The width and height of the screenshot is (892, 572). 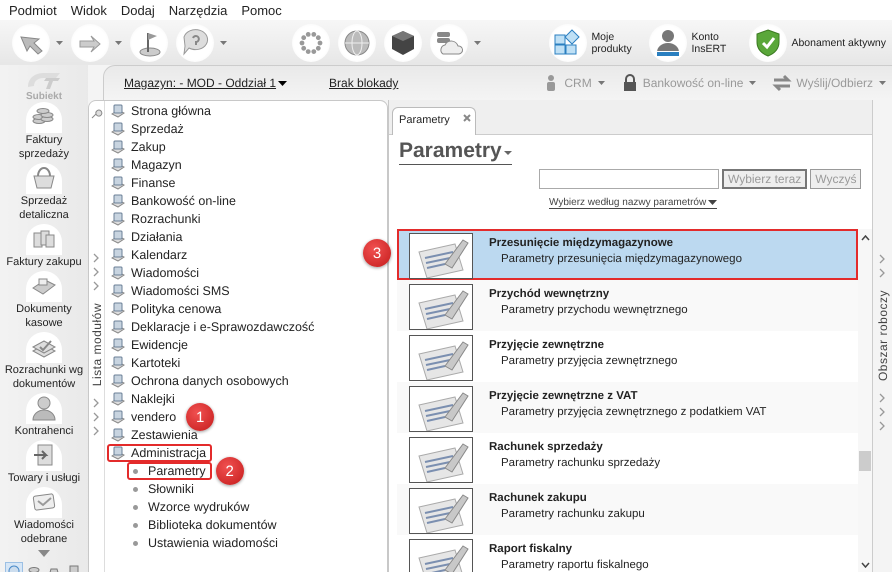 What do you see at coordinates (44, 462) in the screenshot?
I see `nav-item: Towary i usługi` at bounding box center [44, 462].